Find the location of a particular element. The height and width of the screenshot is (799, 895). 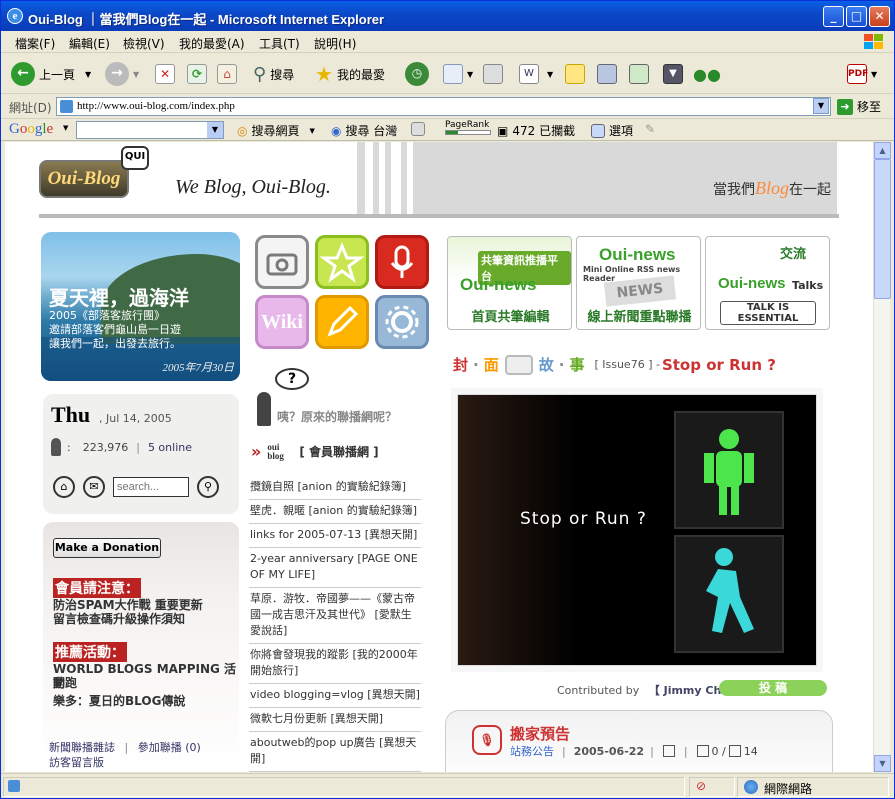

podcast-tile is located at coordinates (402, 262).